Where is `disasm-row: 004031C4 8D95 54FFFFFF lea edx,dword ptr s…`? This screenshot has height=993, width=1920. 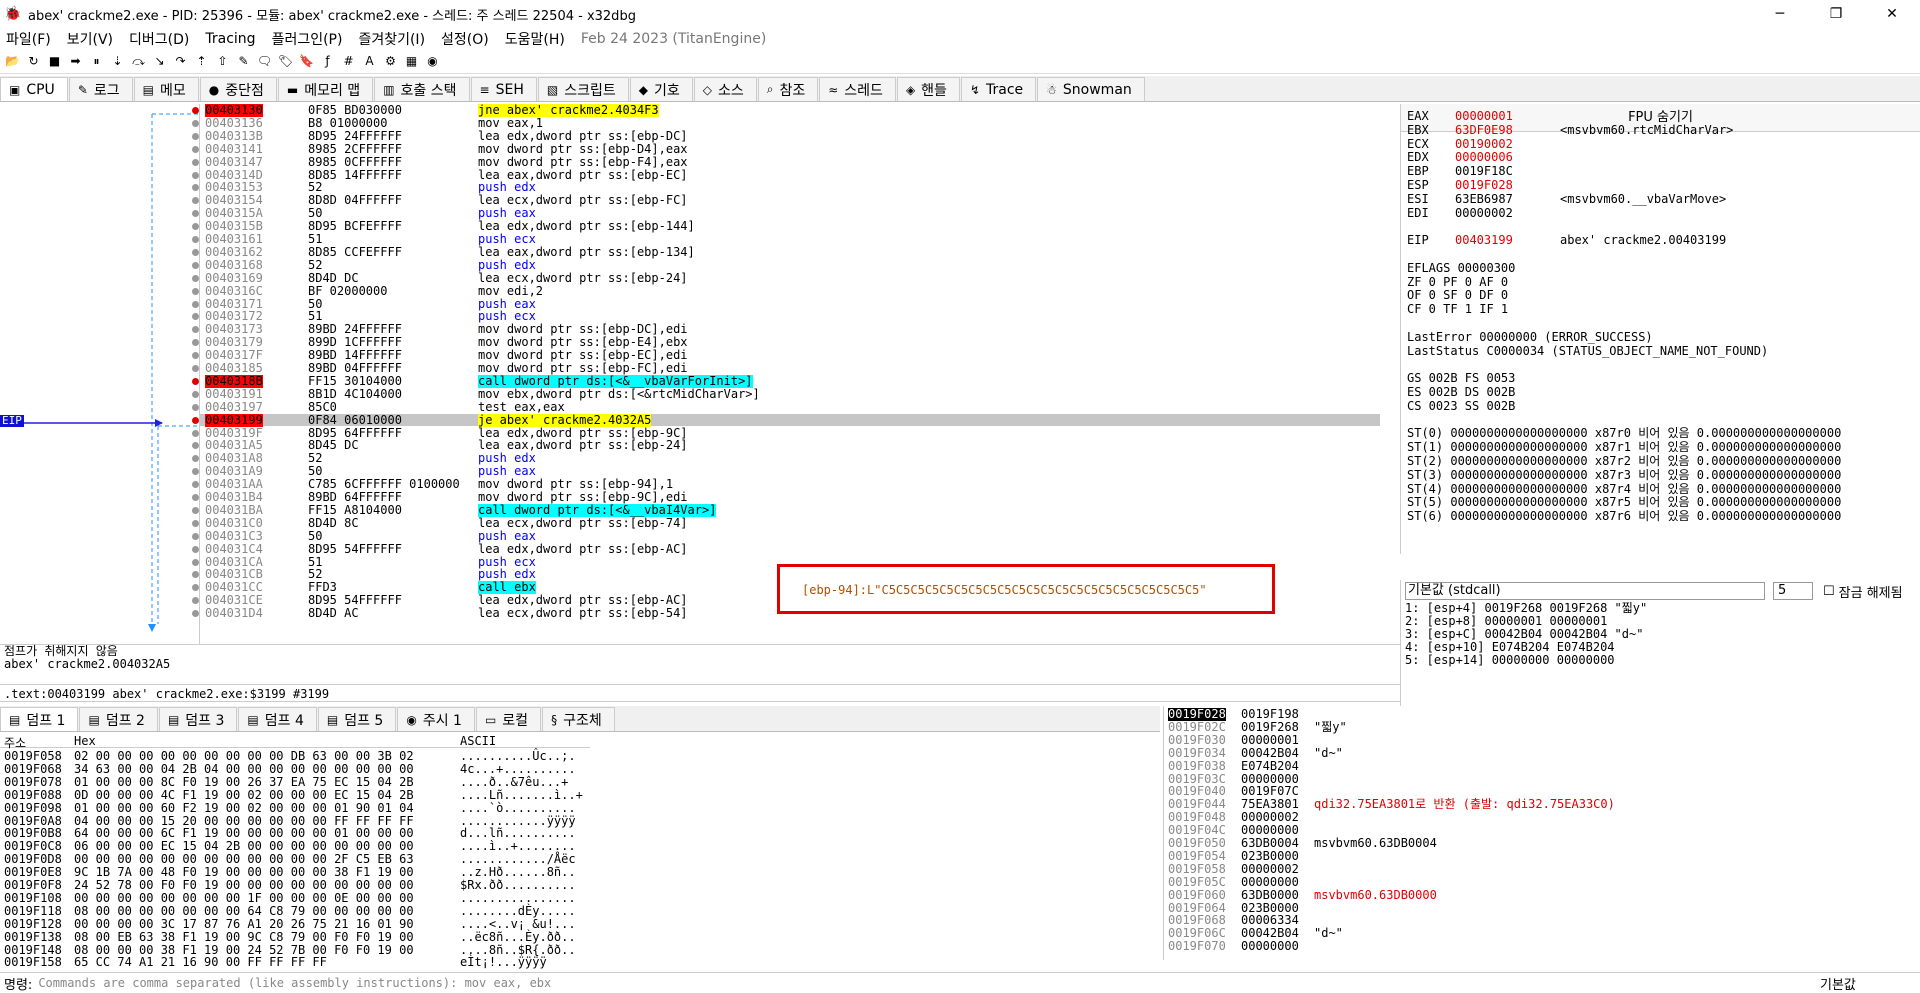
disasm-row: 004031C4 8D95 54FFFFFF lea edx,dword ptr s… is located at coordinates (790, 549).